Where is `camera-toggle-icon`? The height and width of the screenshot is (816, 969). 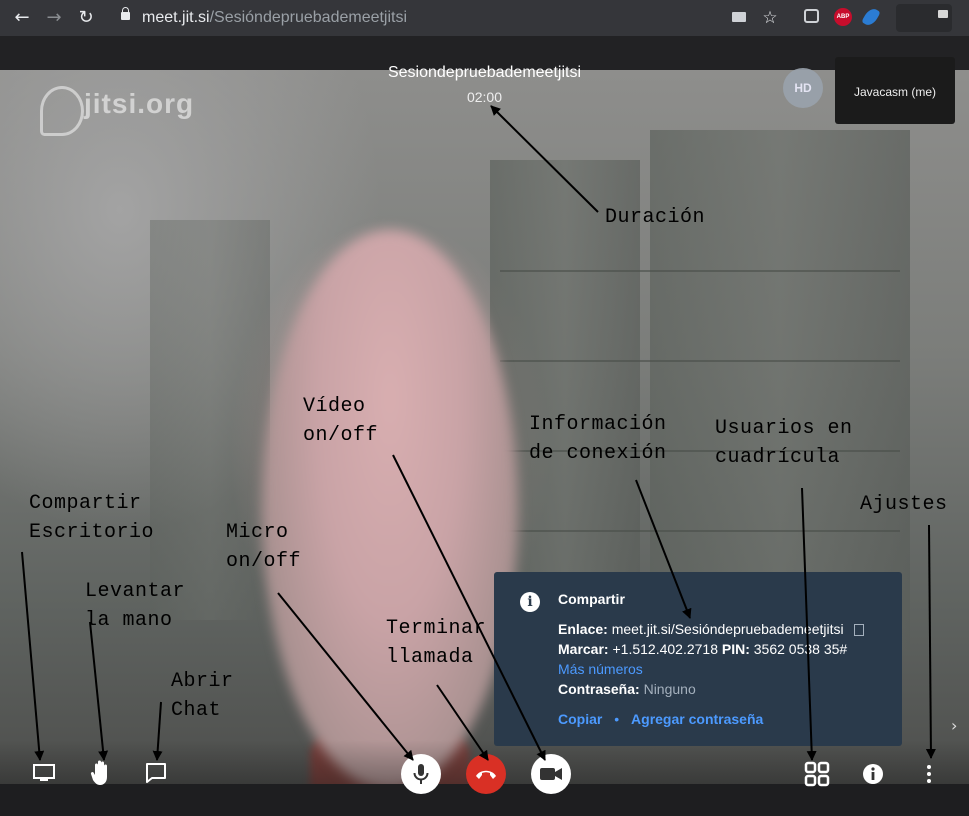
camera-toggle-icon is located at coordinates (551, 774).